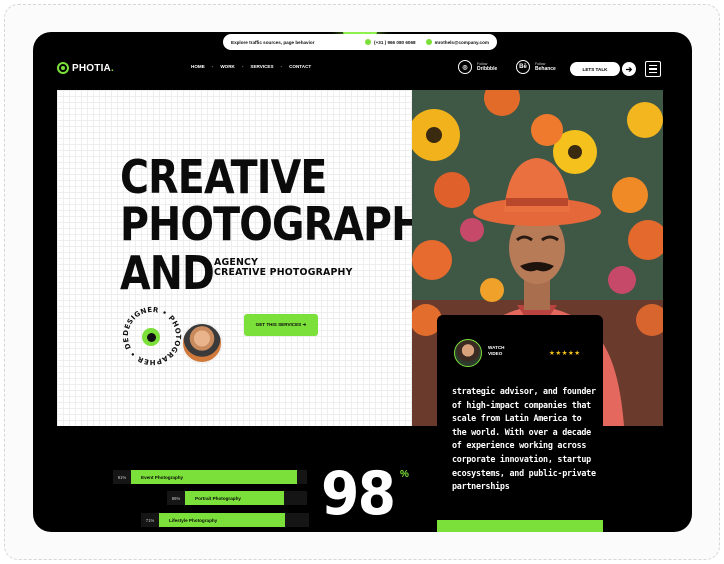 The image size is (724, 564). I want to click on skill-bar-event: 91% Event Photography, so click(210, 477).